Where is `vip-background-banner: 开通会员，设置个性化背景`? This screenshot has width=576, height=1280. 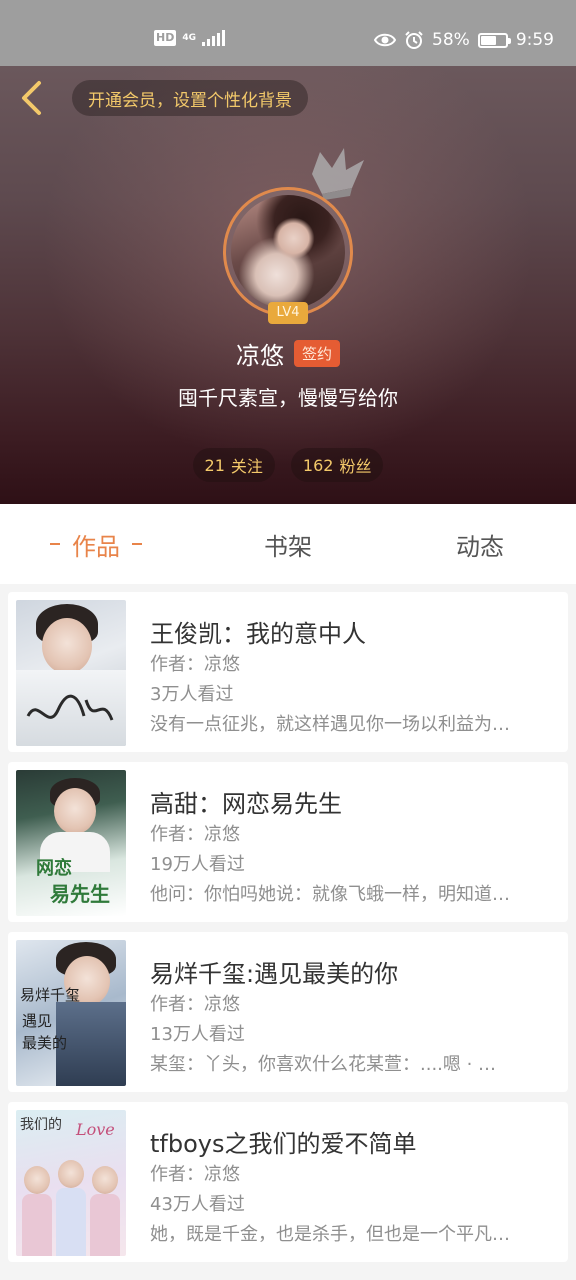 vip-background-banner: 开通会员，设置个性化背景 is located at coordinates (190, 98).